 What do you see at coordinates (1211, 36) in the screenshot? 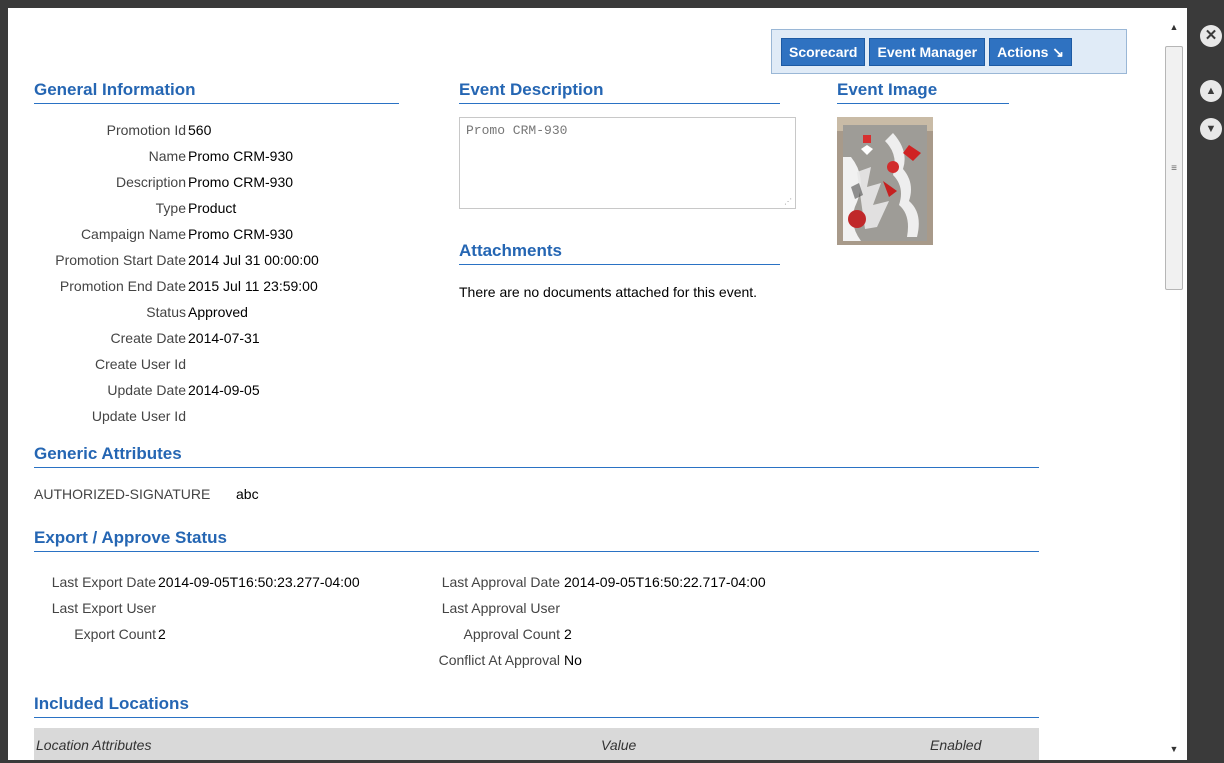
I see `close-icon: ✕` at bounding box center [1211, 36].